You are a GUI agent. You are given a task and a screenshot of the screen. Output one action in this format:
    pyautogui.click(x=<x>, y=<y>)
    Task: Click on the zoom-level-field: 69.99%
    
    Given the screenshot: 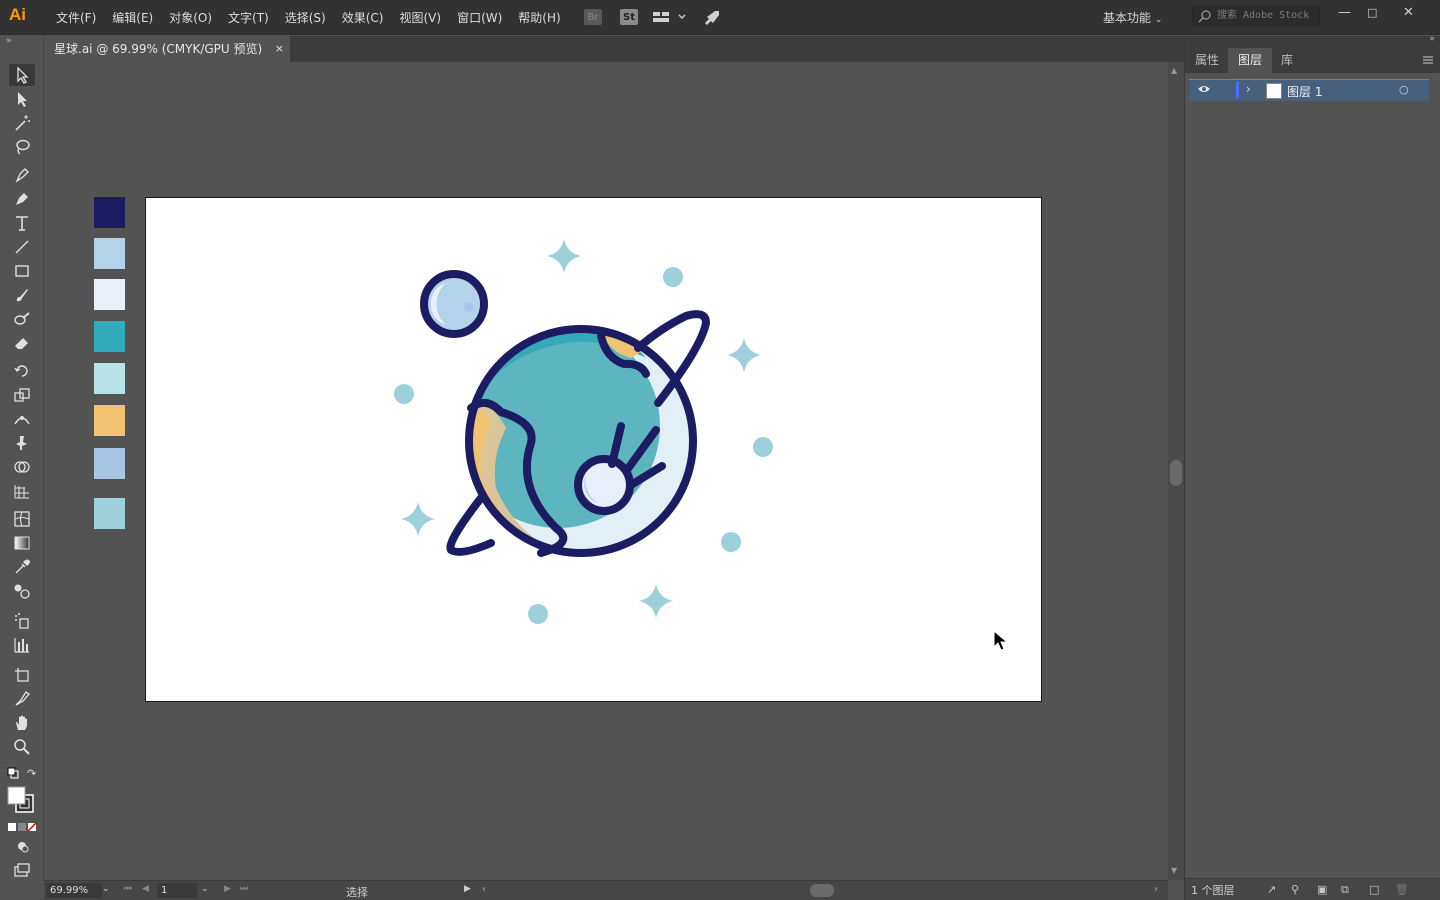 What is the action you would take?
    pyautogui.click(x=74, y=890)
    